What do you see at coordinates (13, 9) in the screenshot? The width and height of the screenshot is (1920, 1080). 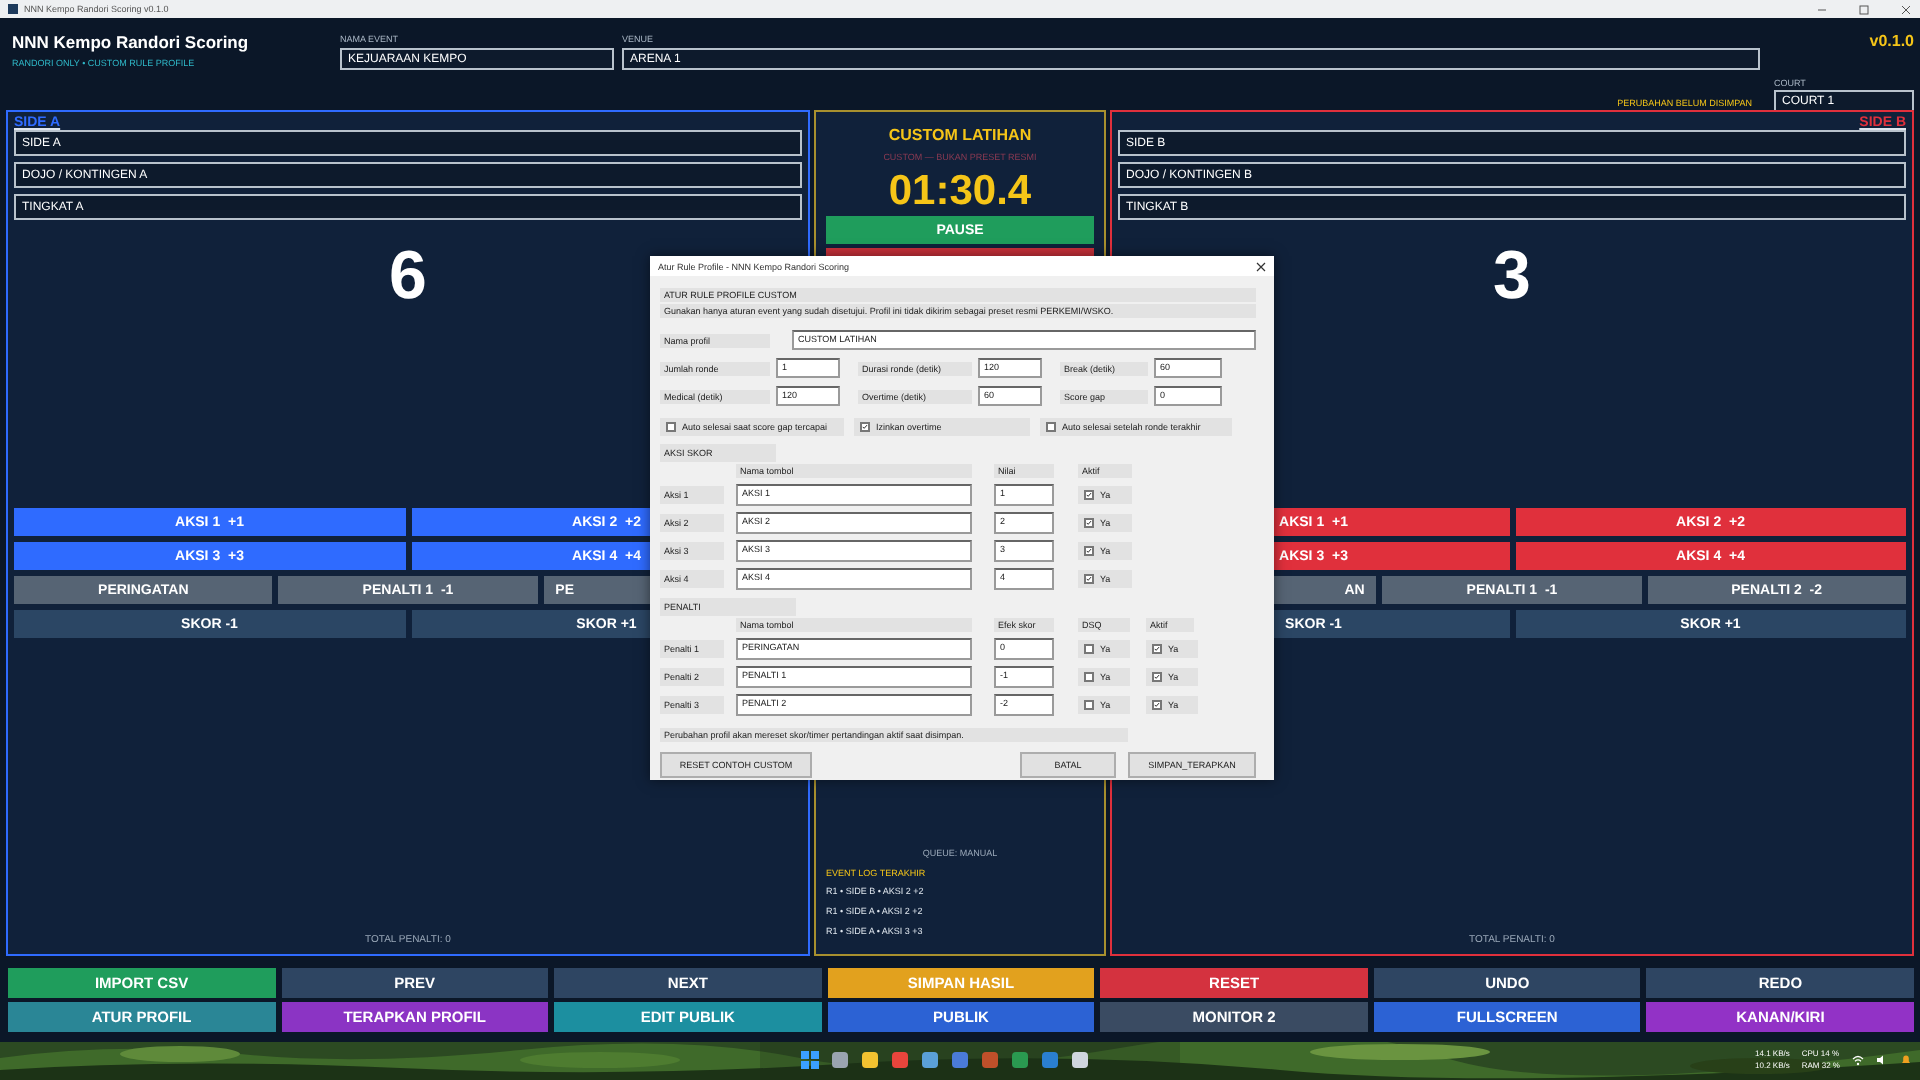 I see `app-icon` at bounding box center [13, 9].